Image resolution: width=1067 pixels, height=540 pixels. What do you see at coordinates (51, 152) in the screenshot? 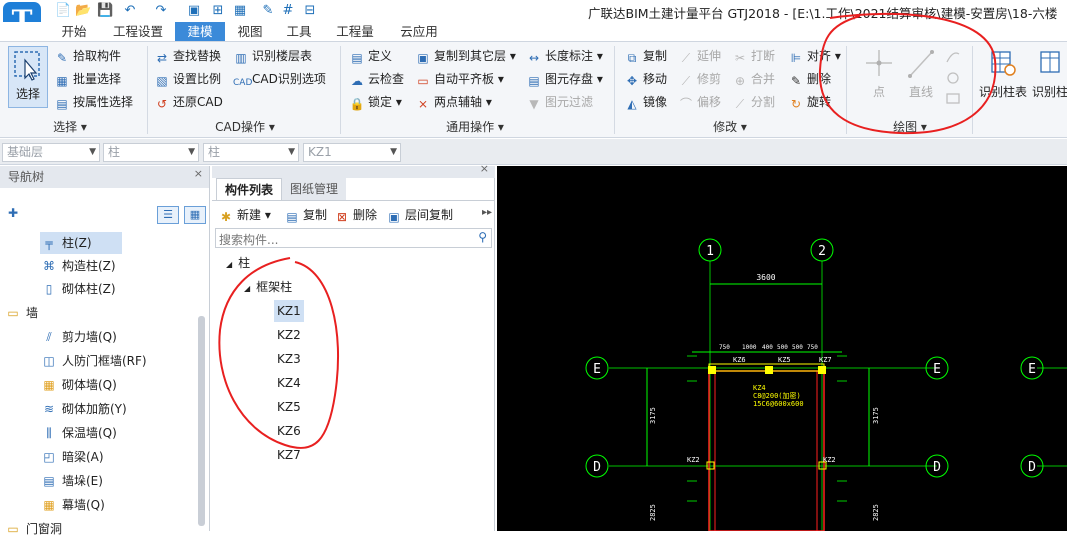
I see `floor-select: 基础层 ▼` at bounding box center [51, 152].